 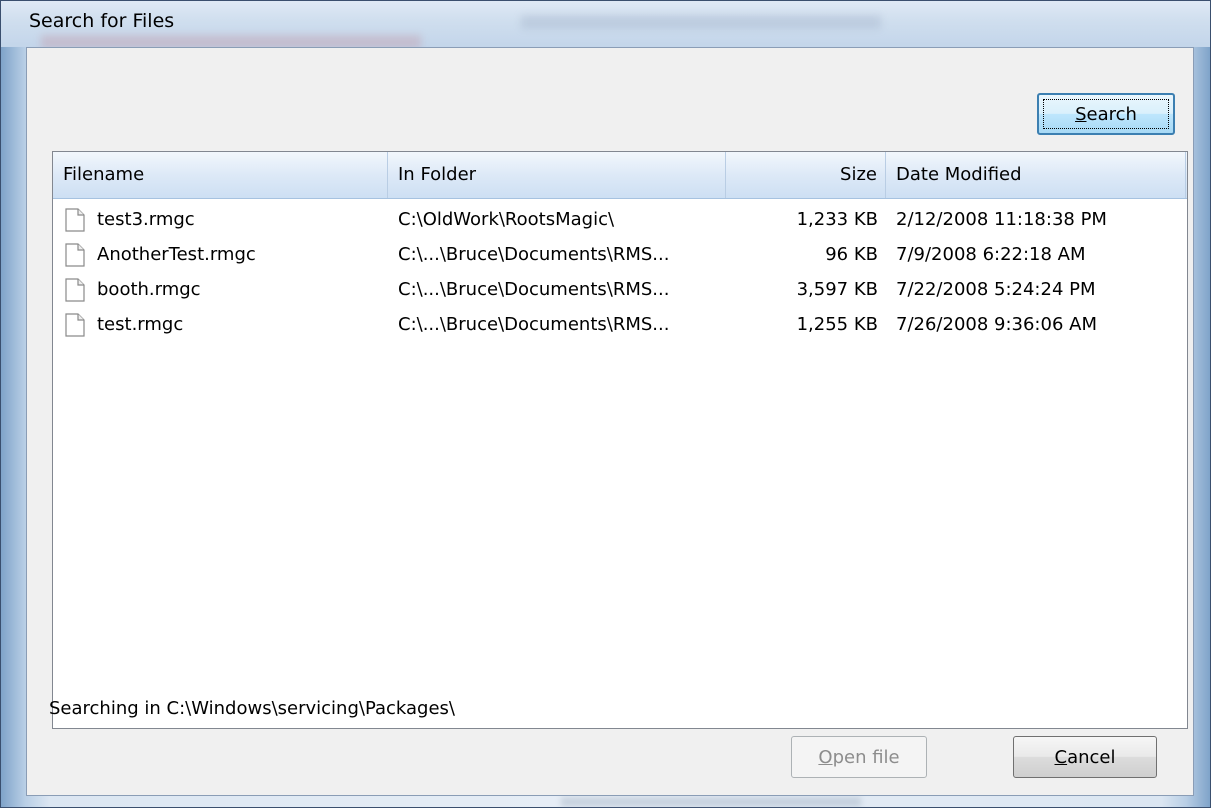 What do you see at coordinates (837, 289) in the screenshot?
I see `cell-size: 3,597 KB` at bounding box center [837, 289].